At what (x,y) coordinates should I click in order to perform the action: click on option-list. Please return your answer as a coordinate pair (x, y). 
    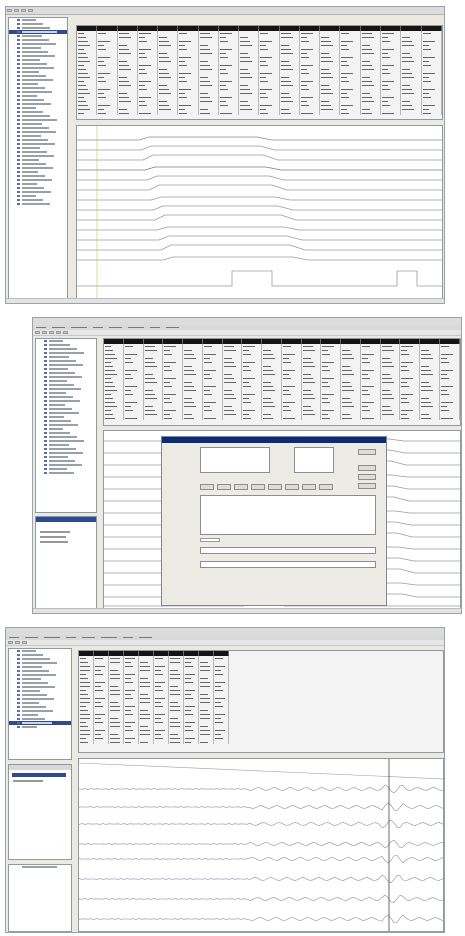
    Looking at the image, I should click on (314, 460).